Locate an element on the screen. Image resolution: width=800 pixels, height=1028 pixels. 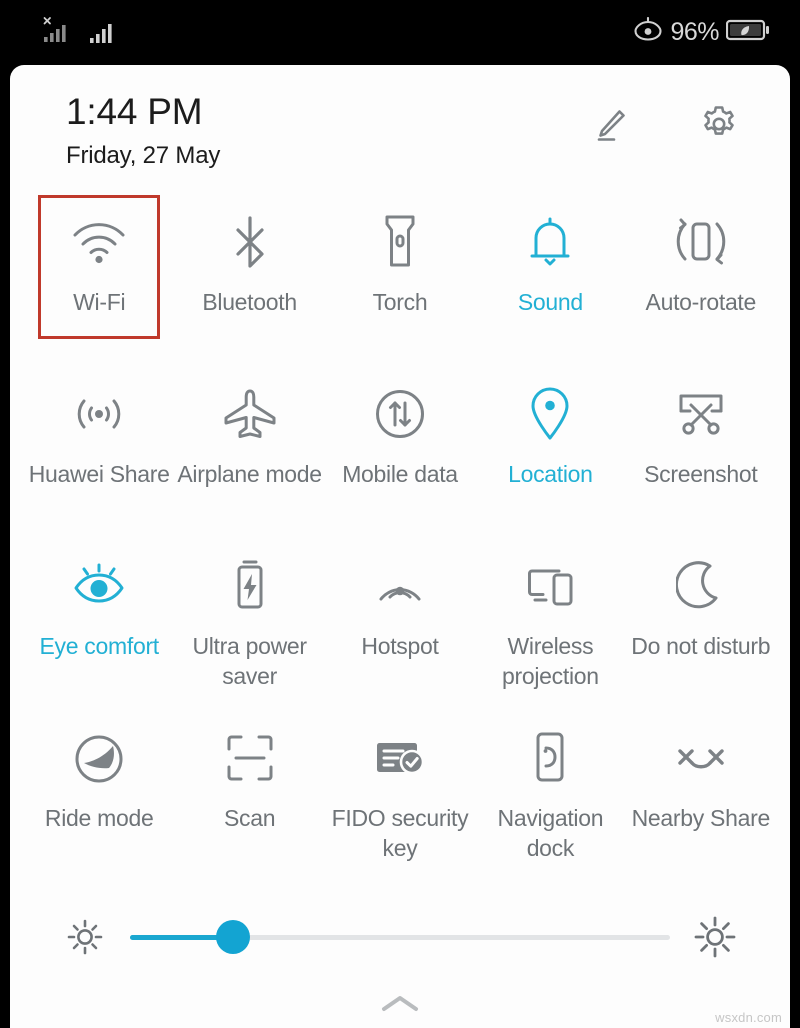
tile-mobile-data: Mobile data is located at coordinates (400, 455).